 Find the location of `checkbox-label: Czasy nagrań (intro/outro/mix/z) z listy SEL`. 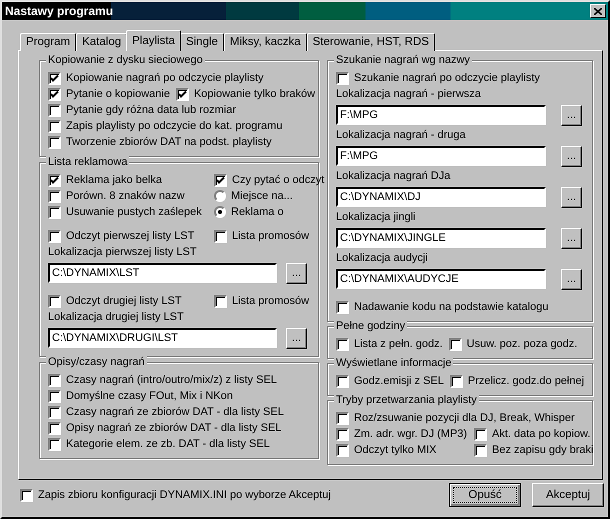

checkbox-label: Czasy nagrań (intro/outro/mix/z) z listy SEL is located at coordinates (171, 380).